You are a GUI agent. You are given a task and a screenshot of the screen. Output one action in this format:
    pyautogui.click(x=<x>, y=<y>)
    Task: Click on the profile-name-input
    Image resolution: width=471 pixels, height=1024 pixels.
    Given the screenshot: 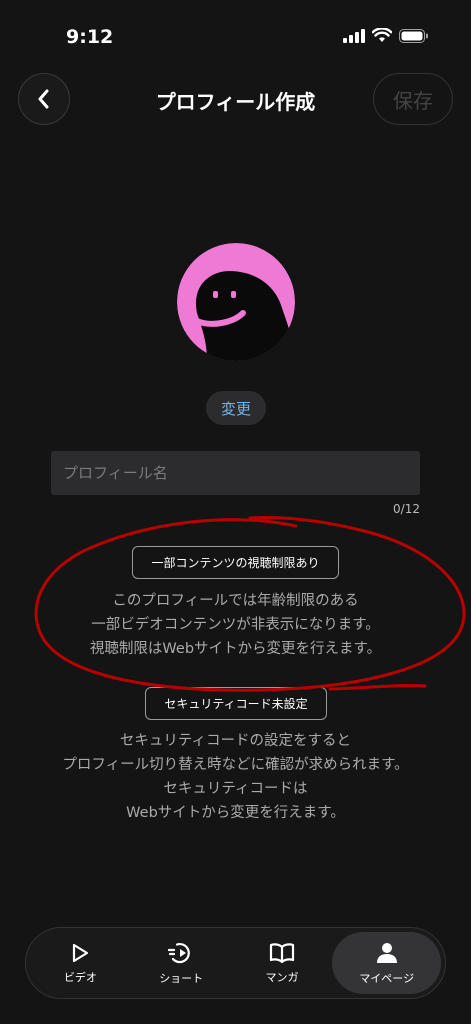 What is the action you would take?
    pyautogui.click(x=235, y=473)
    